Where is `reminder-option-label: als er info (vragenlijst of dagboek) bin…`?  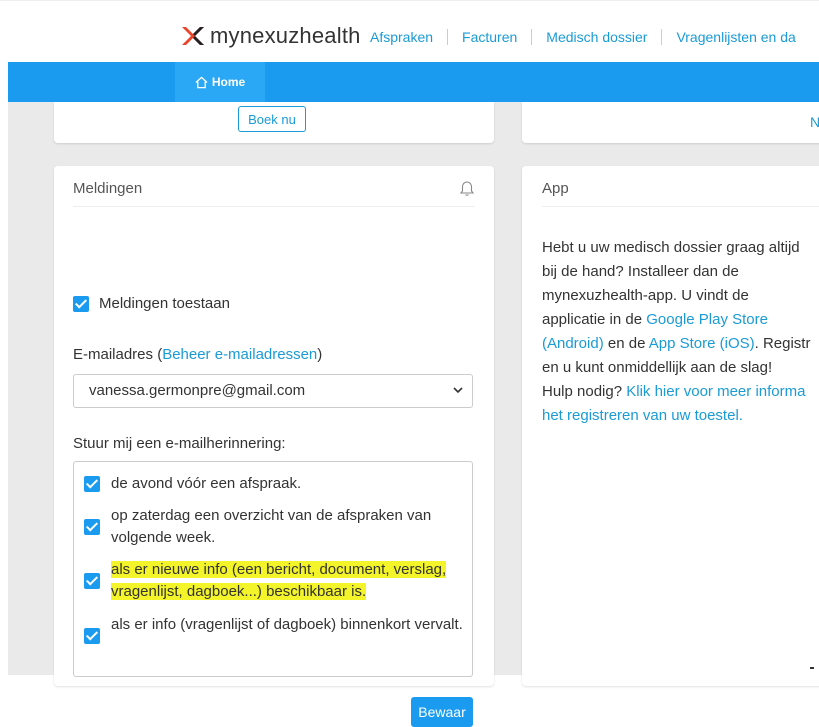
reminder-option-label: als er info (vragenlijst of dagboek) bin… is located at coordinates (287, 624).